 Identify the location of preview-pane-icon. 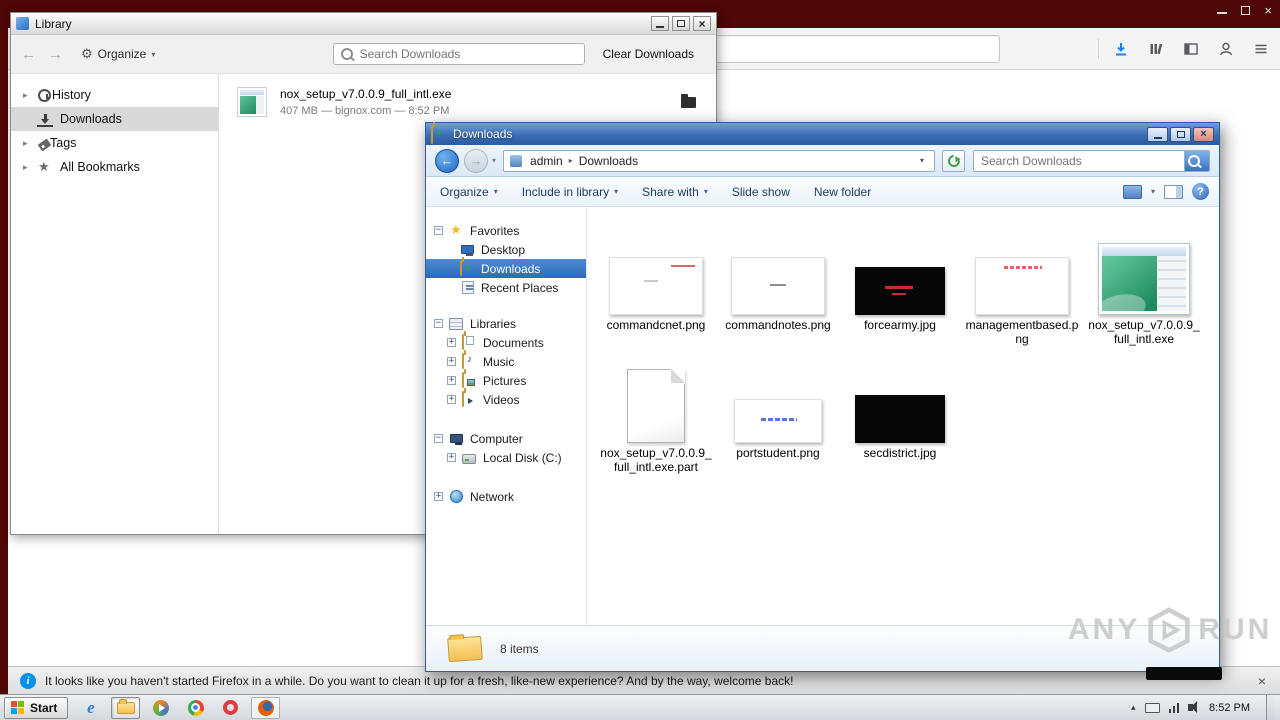
(1173, 191).